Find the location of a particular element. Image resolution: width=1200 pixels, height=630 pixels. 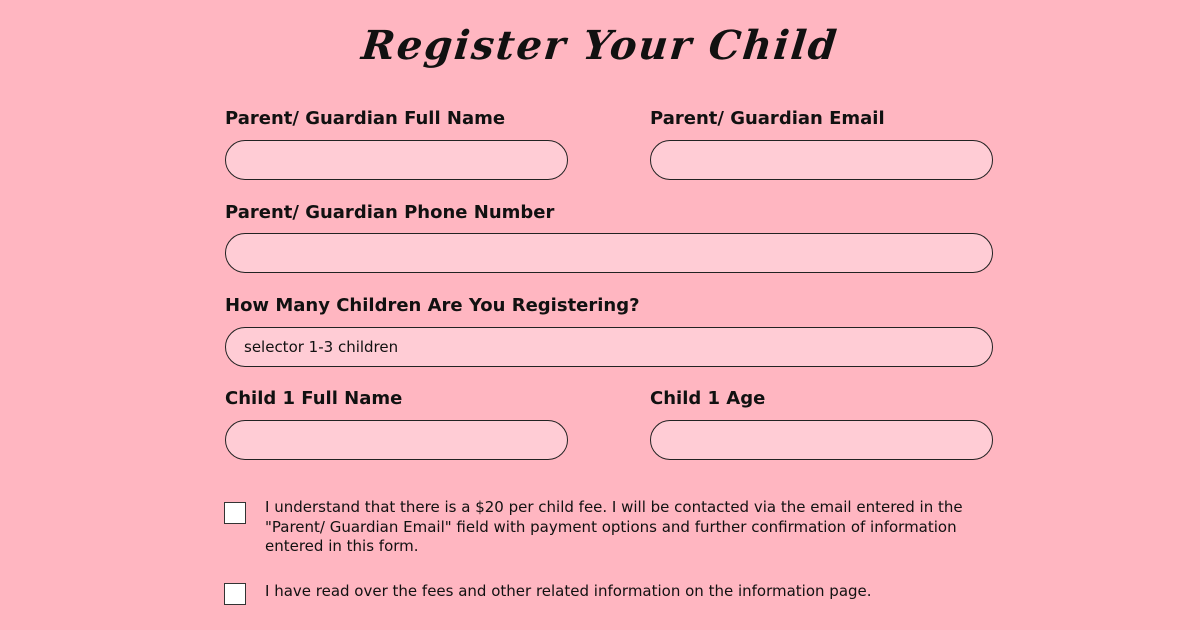

parent-email-label: Parent/ Guardian Email is located at coordinates (767, 118).